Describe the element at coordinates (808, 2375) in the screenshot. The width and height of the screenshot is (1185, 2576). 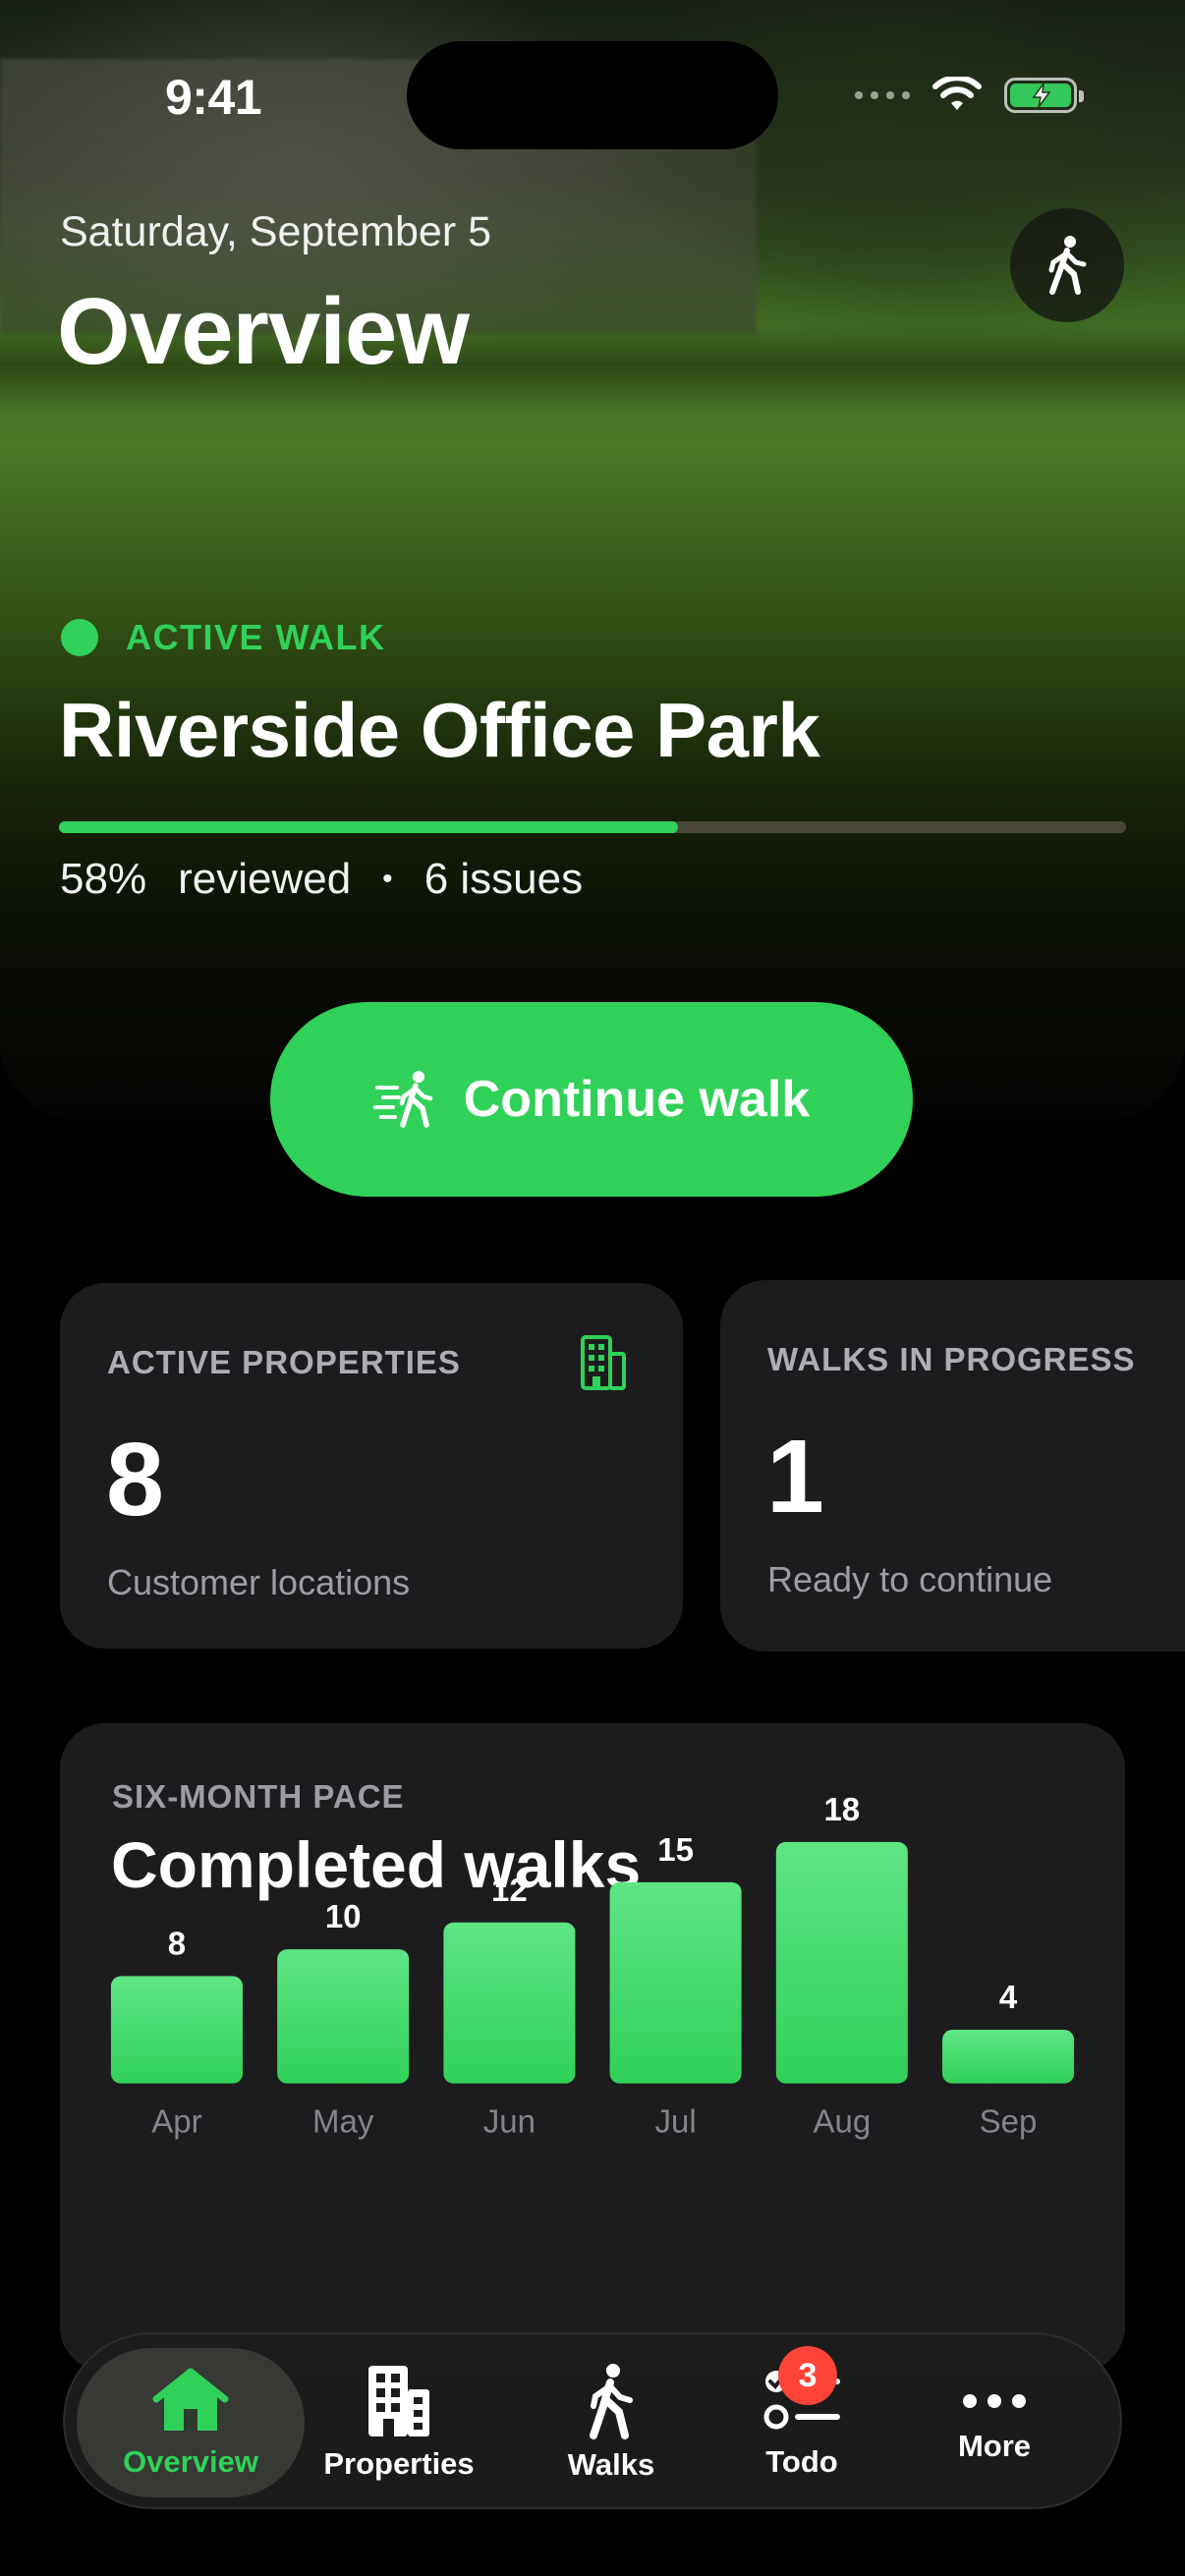
I see `todo-badge: 3` at that location.